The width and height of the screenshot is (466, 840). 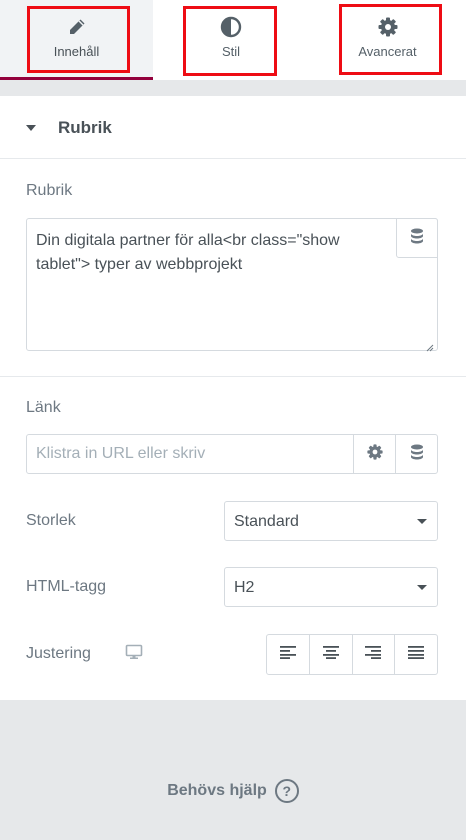 What do you see at coordinates (77, 27) in the screenshot?
I see `pencil-icon` at bounding box center [77, 27].